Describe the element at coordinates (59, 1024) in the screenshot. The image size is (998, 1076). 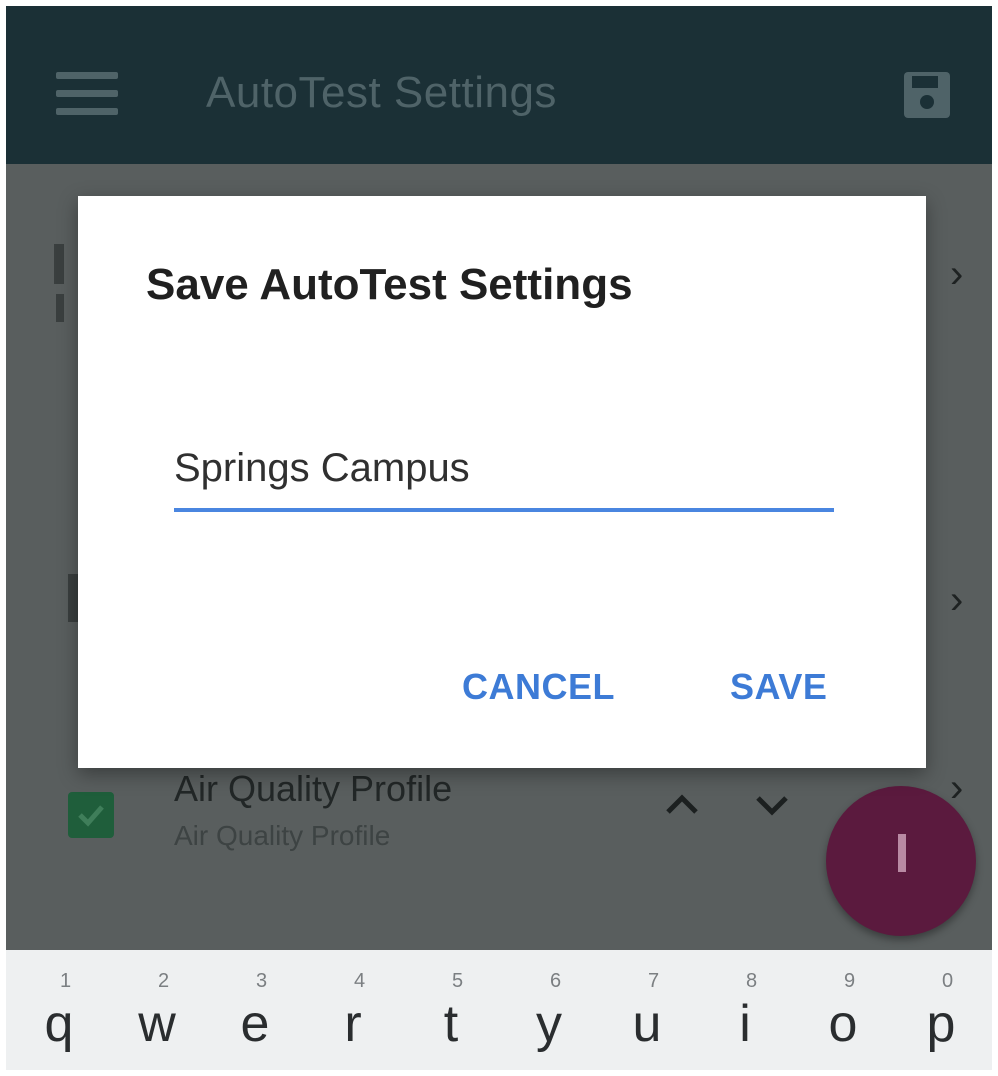
I see `key-letter: q` at that location.